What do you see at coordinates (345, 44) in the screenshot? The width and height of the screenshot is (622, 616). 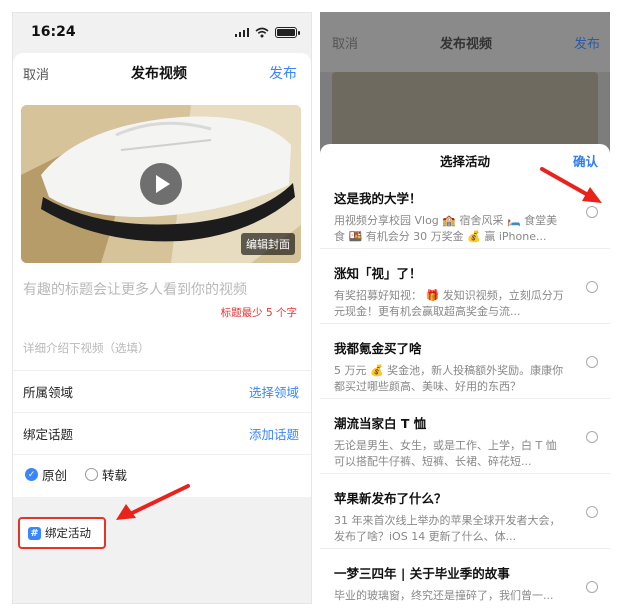 I see `cancel-button-dimmed: 取消` at bounding box center [345, 44].